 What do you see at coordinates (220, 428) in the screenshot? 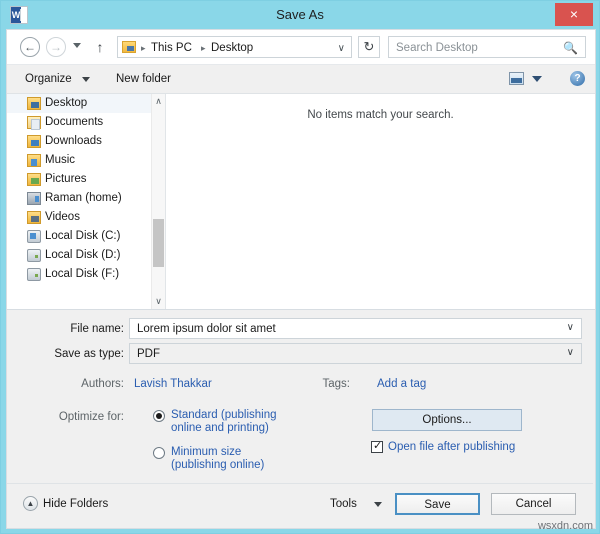
I see `radio-standard-label-line2: online and printing)` at bounding box center [220, 428].